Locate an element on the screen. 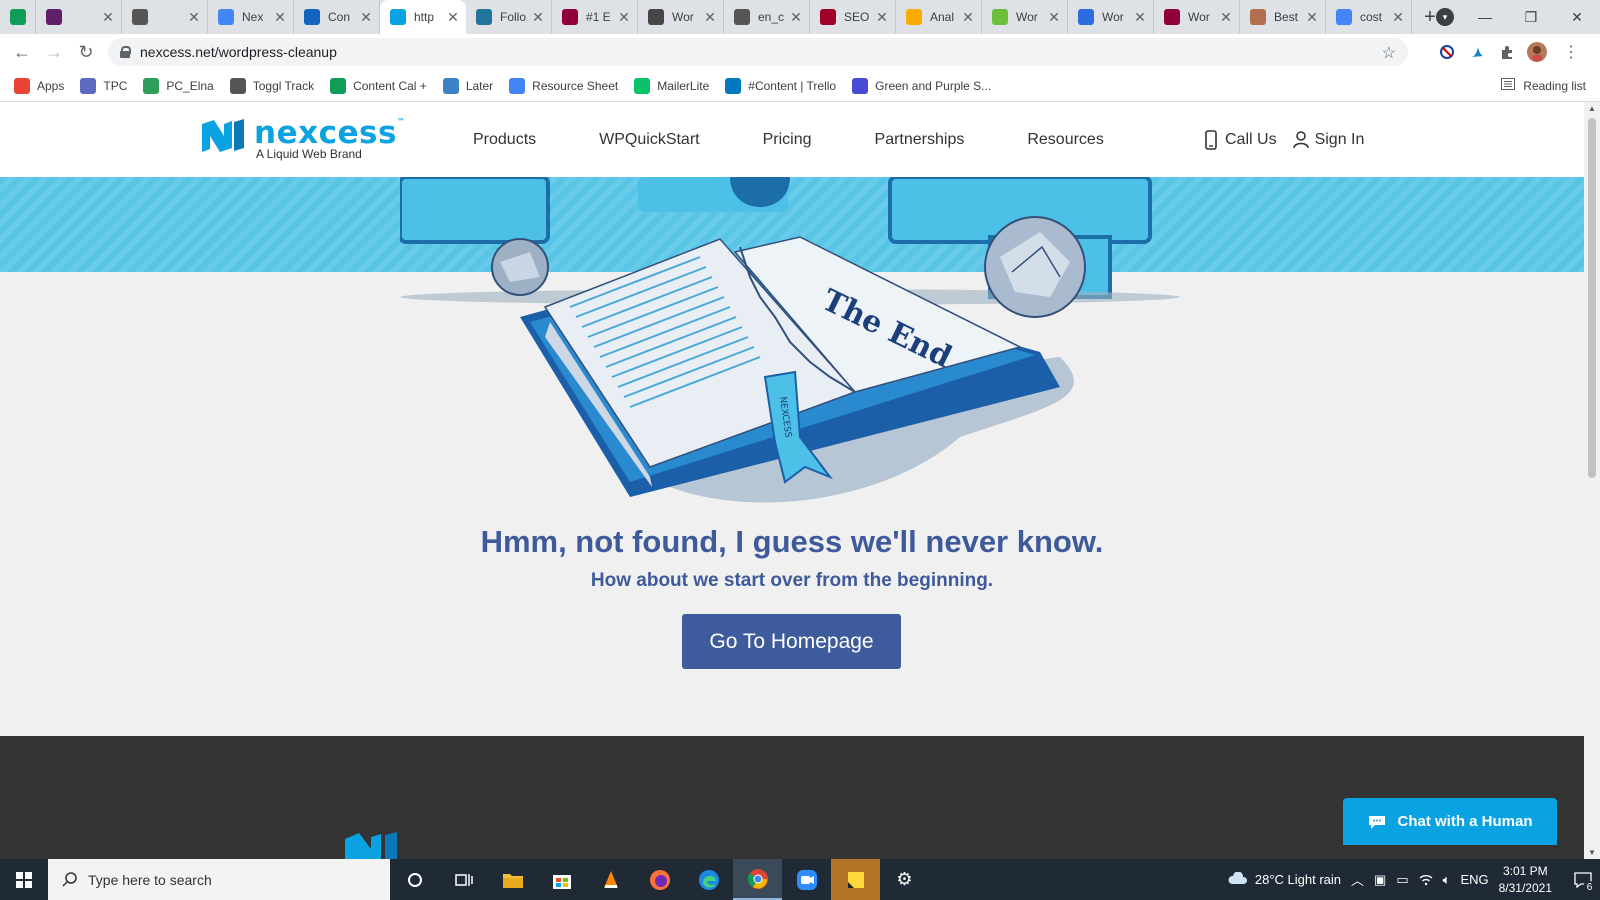 Image resolution: width=1600 pixels, height=900 pixels. settings-gear-icon: ⚙ is located at coordinates (904, 879).